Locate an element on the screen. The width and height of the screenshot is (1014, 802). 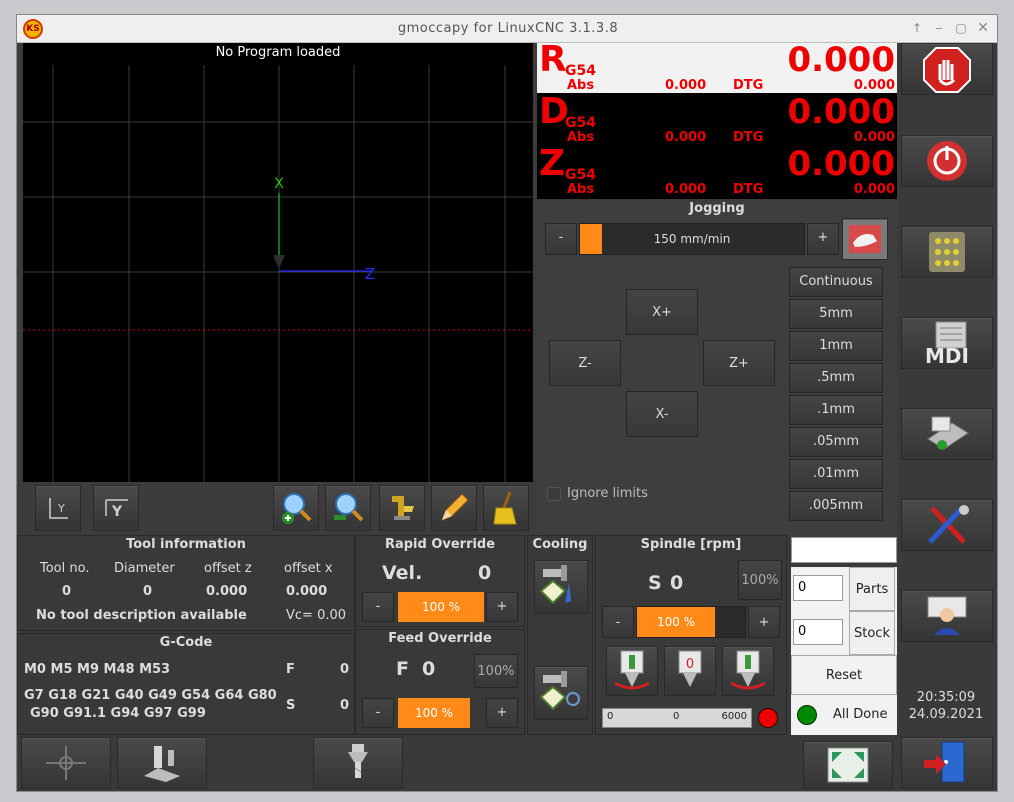
cooling-title: Cooling is located at coordinates (560, 544).